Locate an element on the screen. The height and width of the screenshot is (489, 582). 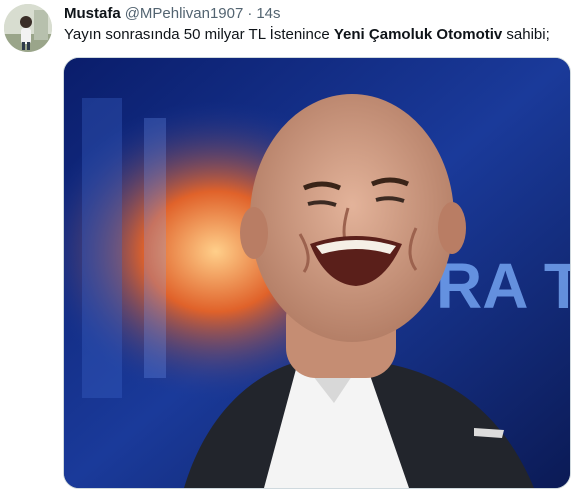
tweet-text-start: Yayın sonrasında 50 milyar TL İstenince is located at coordinates (199, 34).